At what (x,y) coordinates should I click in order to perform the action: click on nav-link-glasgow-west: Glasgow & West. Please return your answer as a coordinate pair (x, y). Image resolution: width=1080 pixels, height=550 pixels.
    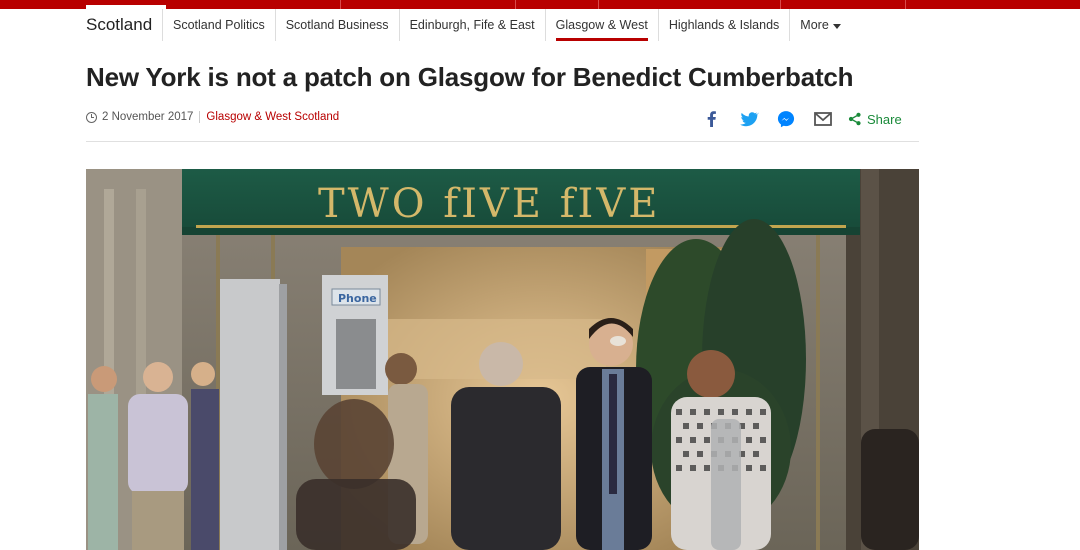
    Looking at the image, I should click on (601, 25).